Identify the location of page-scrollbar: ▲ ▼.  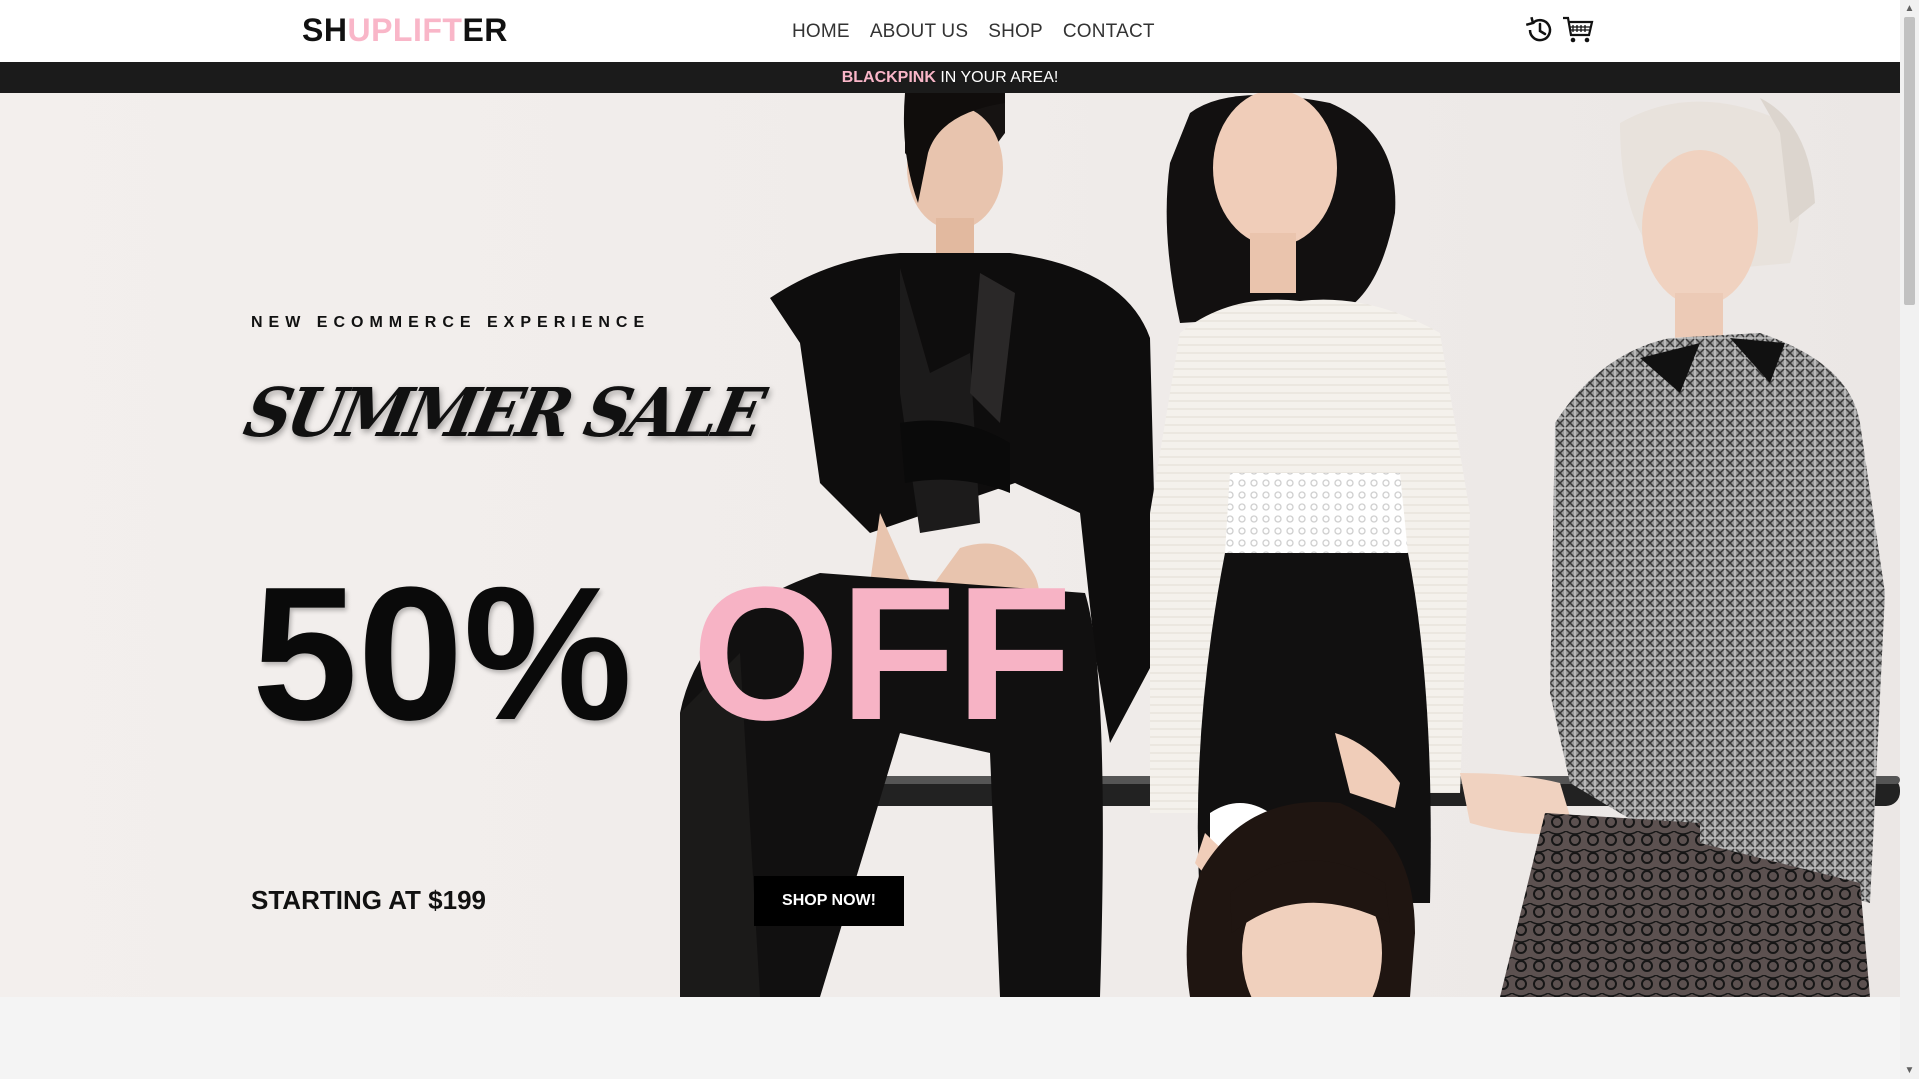
(1909, 539).